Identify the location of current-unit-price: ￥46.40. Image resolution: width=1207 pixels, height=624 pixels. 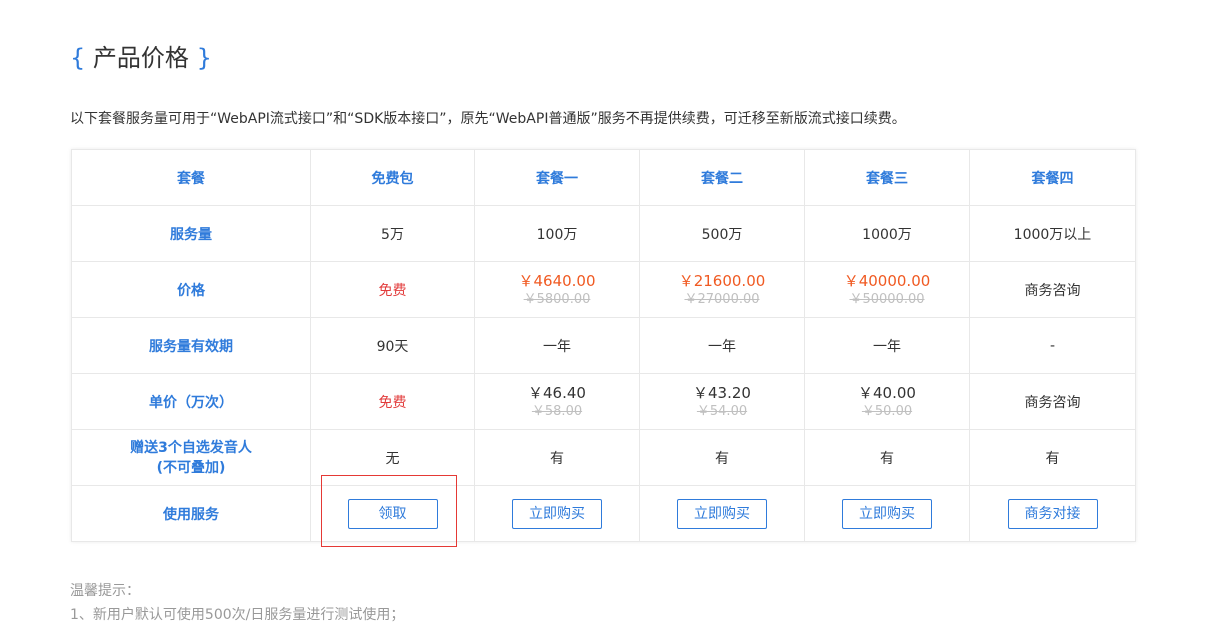
(557, 392).